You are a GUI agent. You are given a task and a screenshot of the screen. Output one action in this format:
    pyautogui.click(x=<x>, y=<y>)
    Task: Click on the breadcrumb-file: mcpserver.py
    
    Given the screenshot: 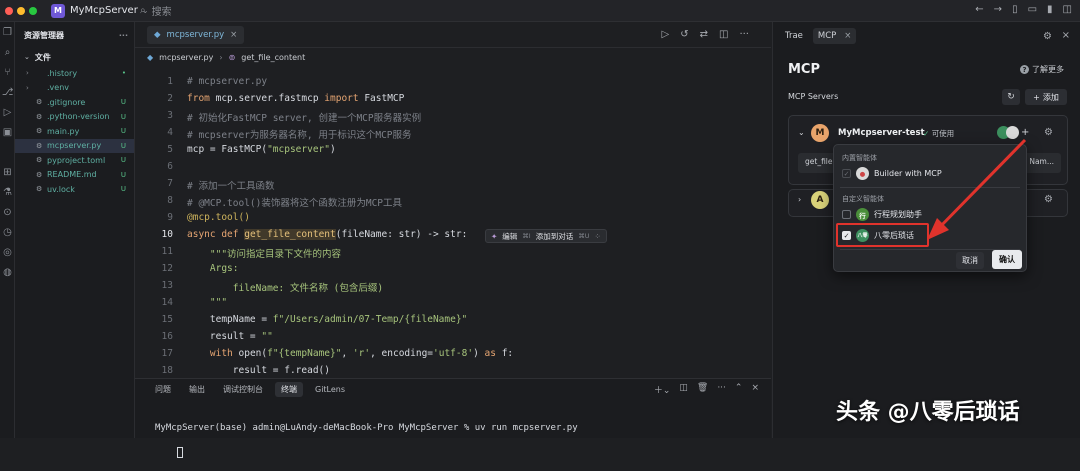 What is the action you would take?
    pyautogui.click(x=186, y=57)
    